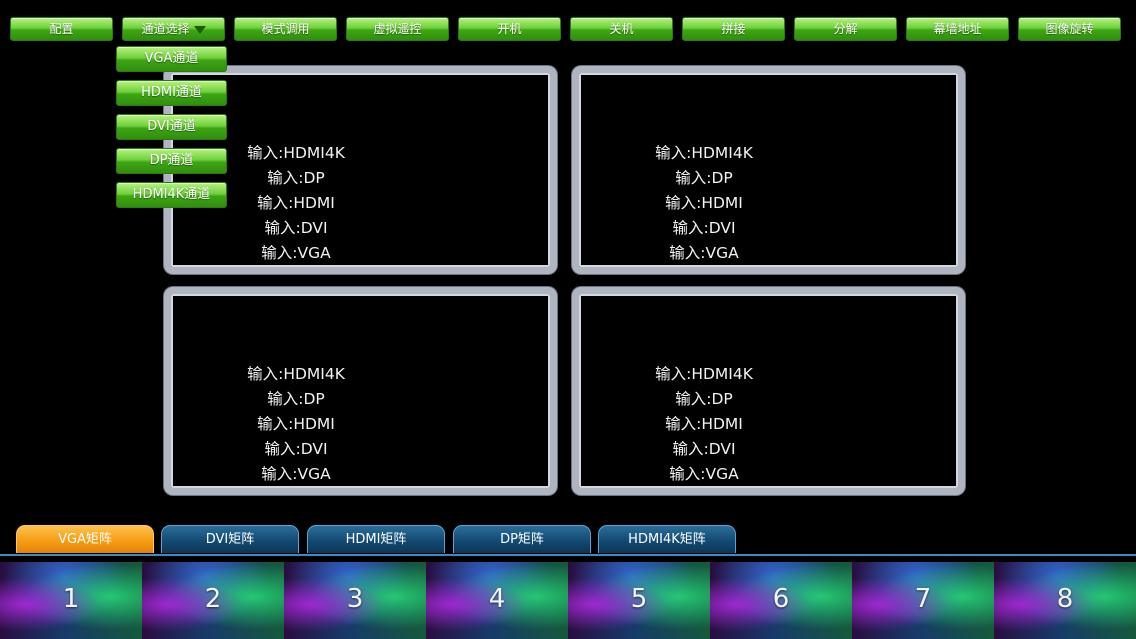  I want to click on split-button-label: 分解, so click(845, 29).